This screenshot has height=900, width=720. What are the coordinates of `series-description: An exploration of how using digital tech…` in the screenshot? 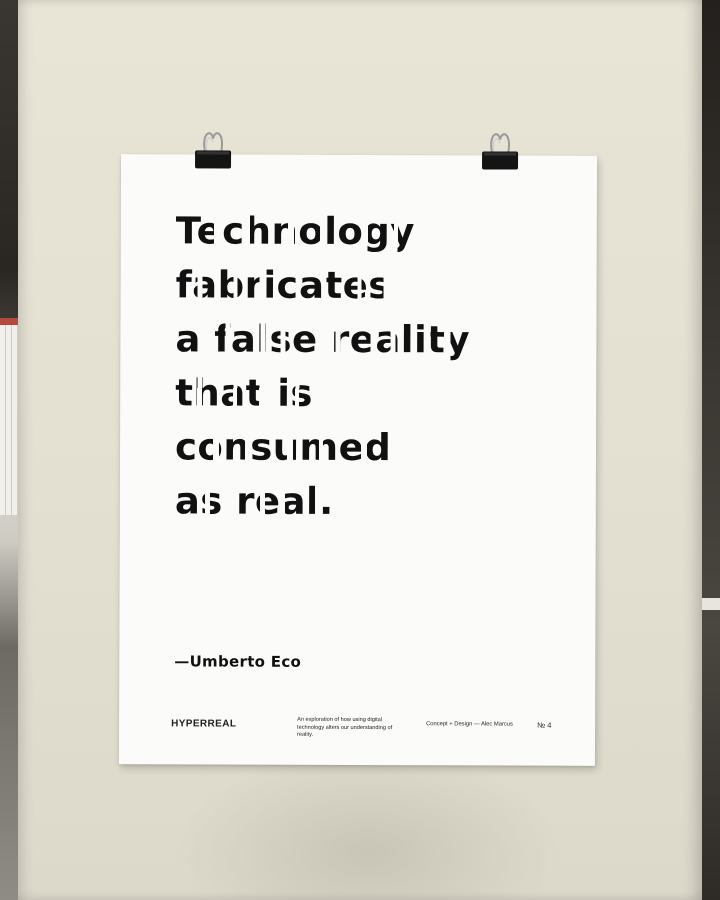 It's located at (345, 727).